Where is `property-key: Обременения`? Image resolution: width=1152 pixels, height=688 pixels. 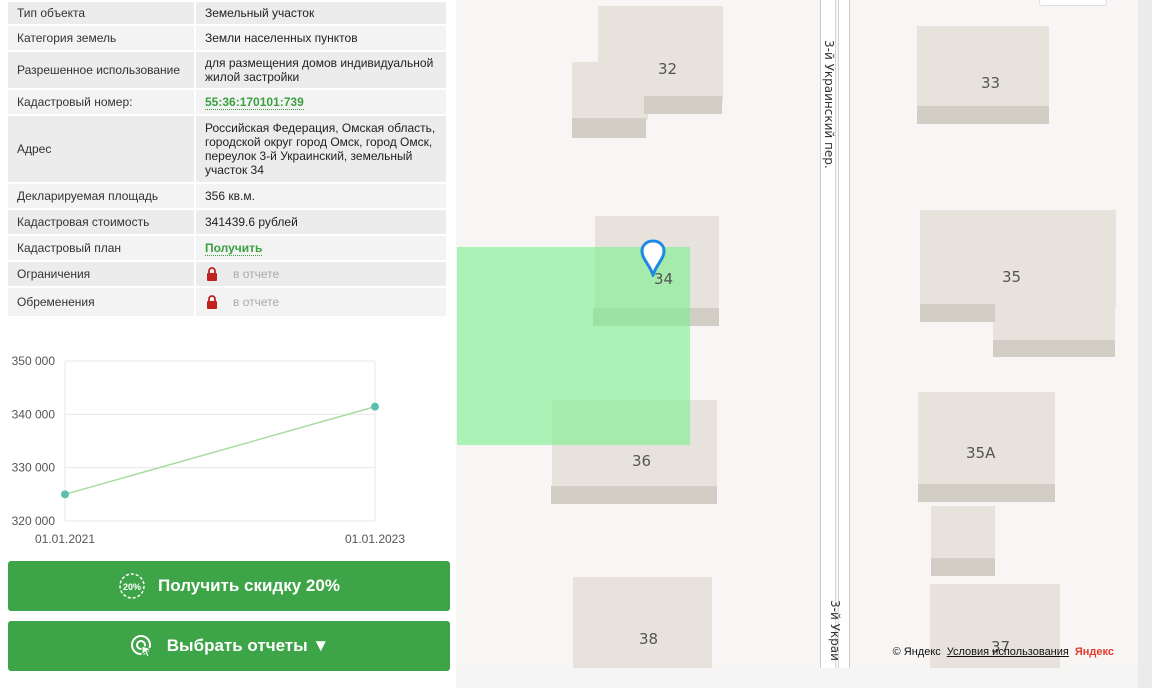 property-key: Обременения is located at coordinates (101, 302).